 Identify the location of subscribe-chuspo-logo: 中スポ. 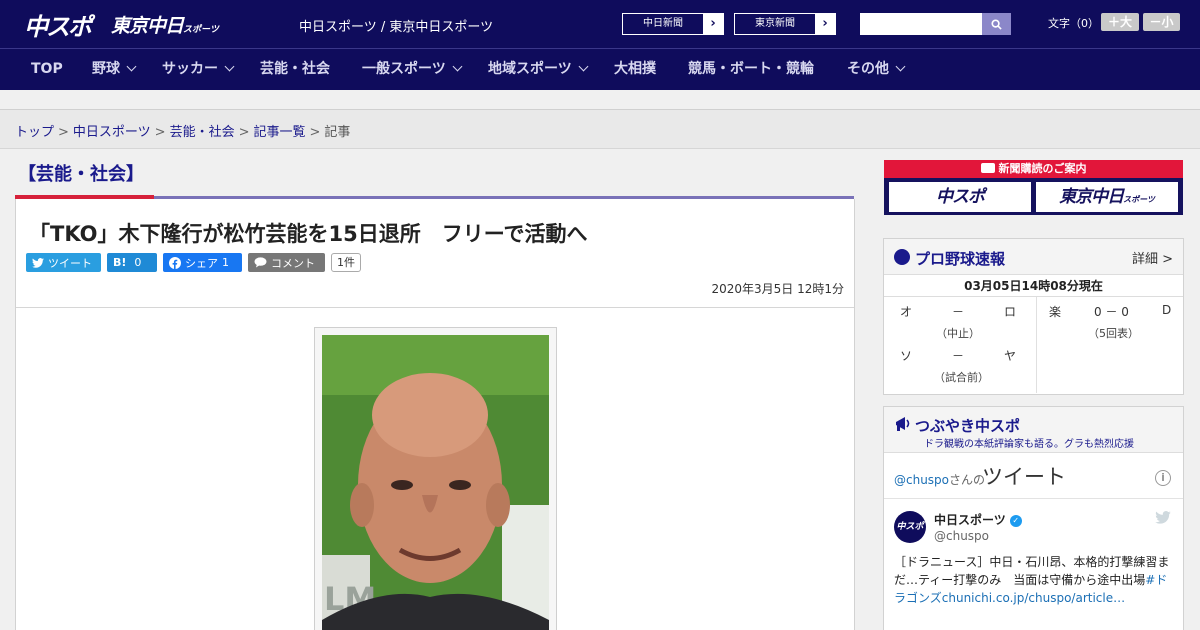
(960, 197).